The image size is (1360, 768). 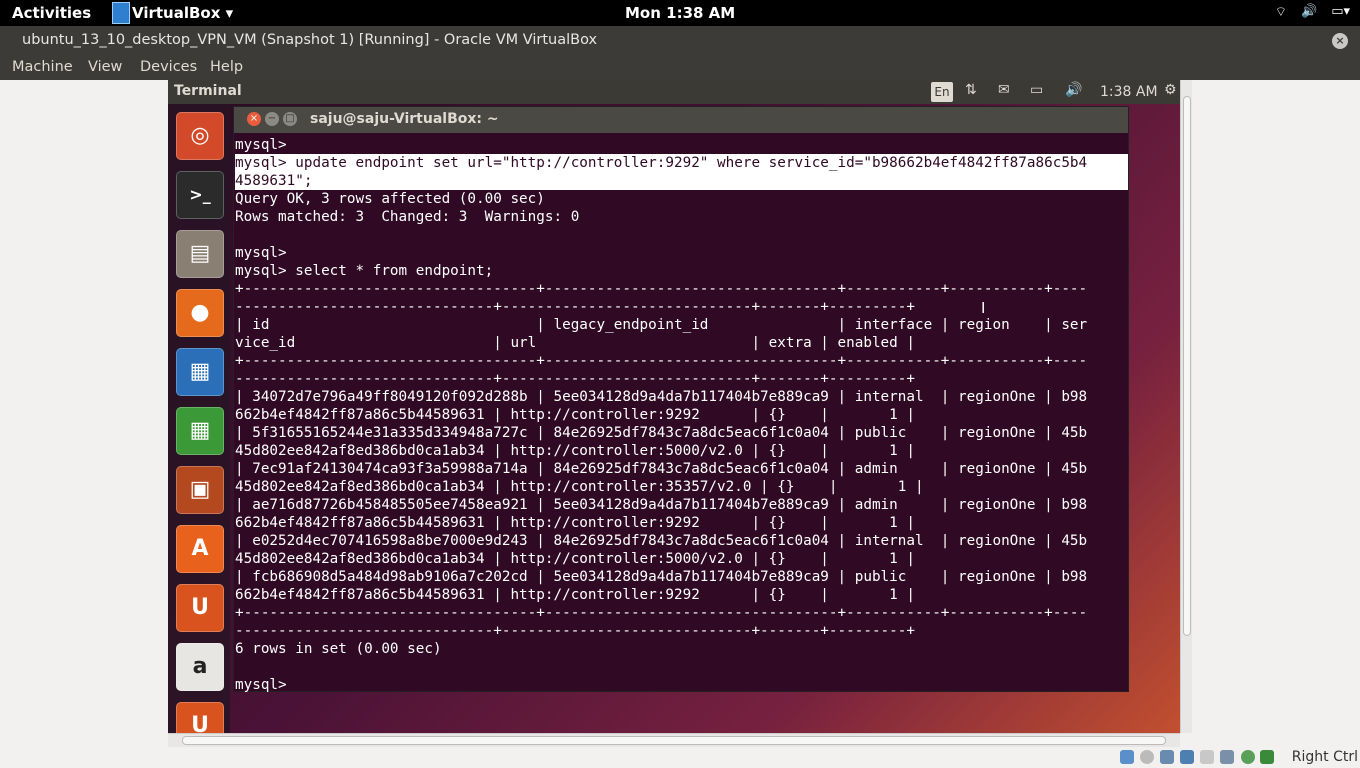 What do you see at coordinates (51, 13) in the screenshot?
I see `activities-button: Activities` at bounding box center [51, 13].